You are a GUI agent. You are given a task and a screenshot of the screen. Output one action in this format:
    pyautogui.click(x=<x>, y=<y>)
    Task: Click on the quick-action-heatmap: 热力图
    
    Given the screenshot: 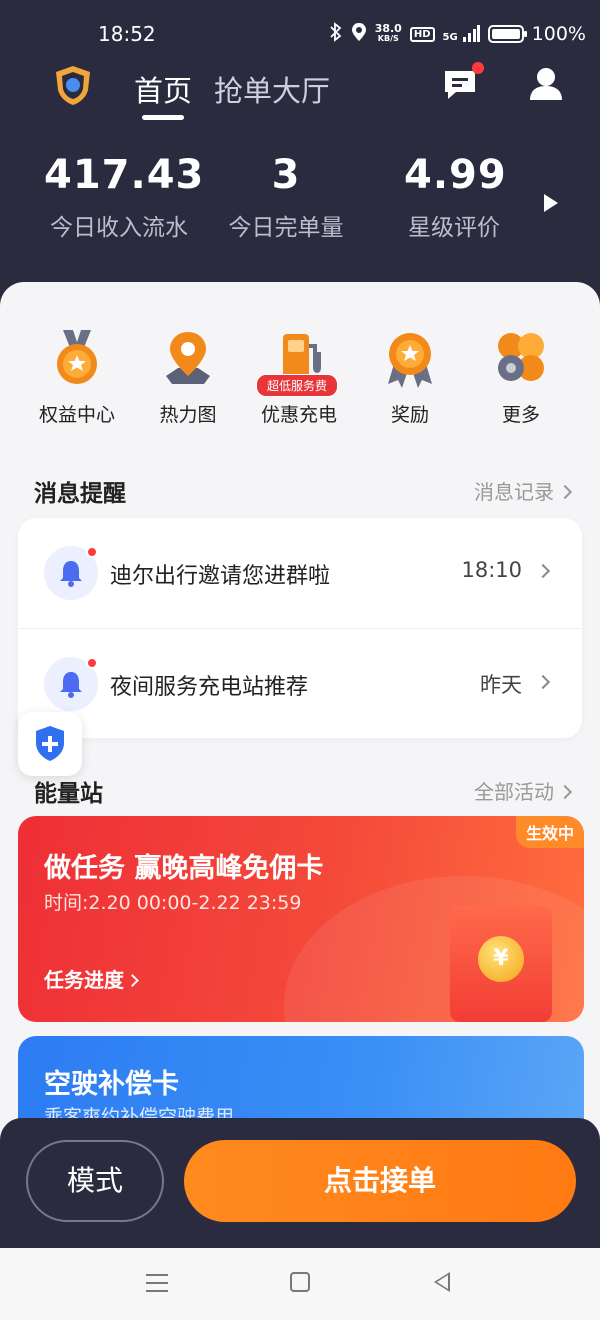 What is the action you would take?
    pyautogui.click(x=188, y=377)
    